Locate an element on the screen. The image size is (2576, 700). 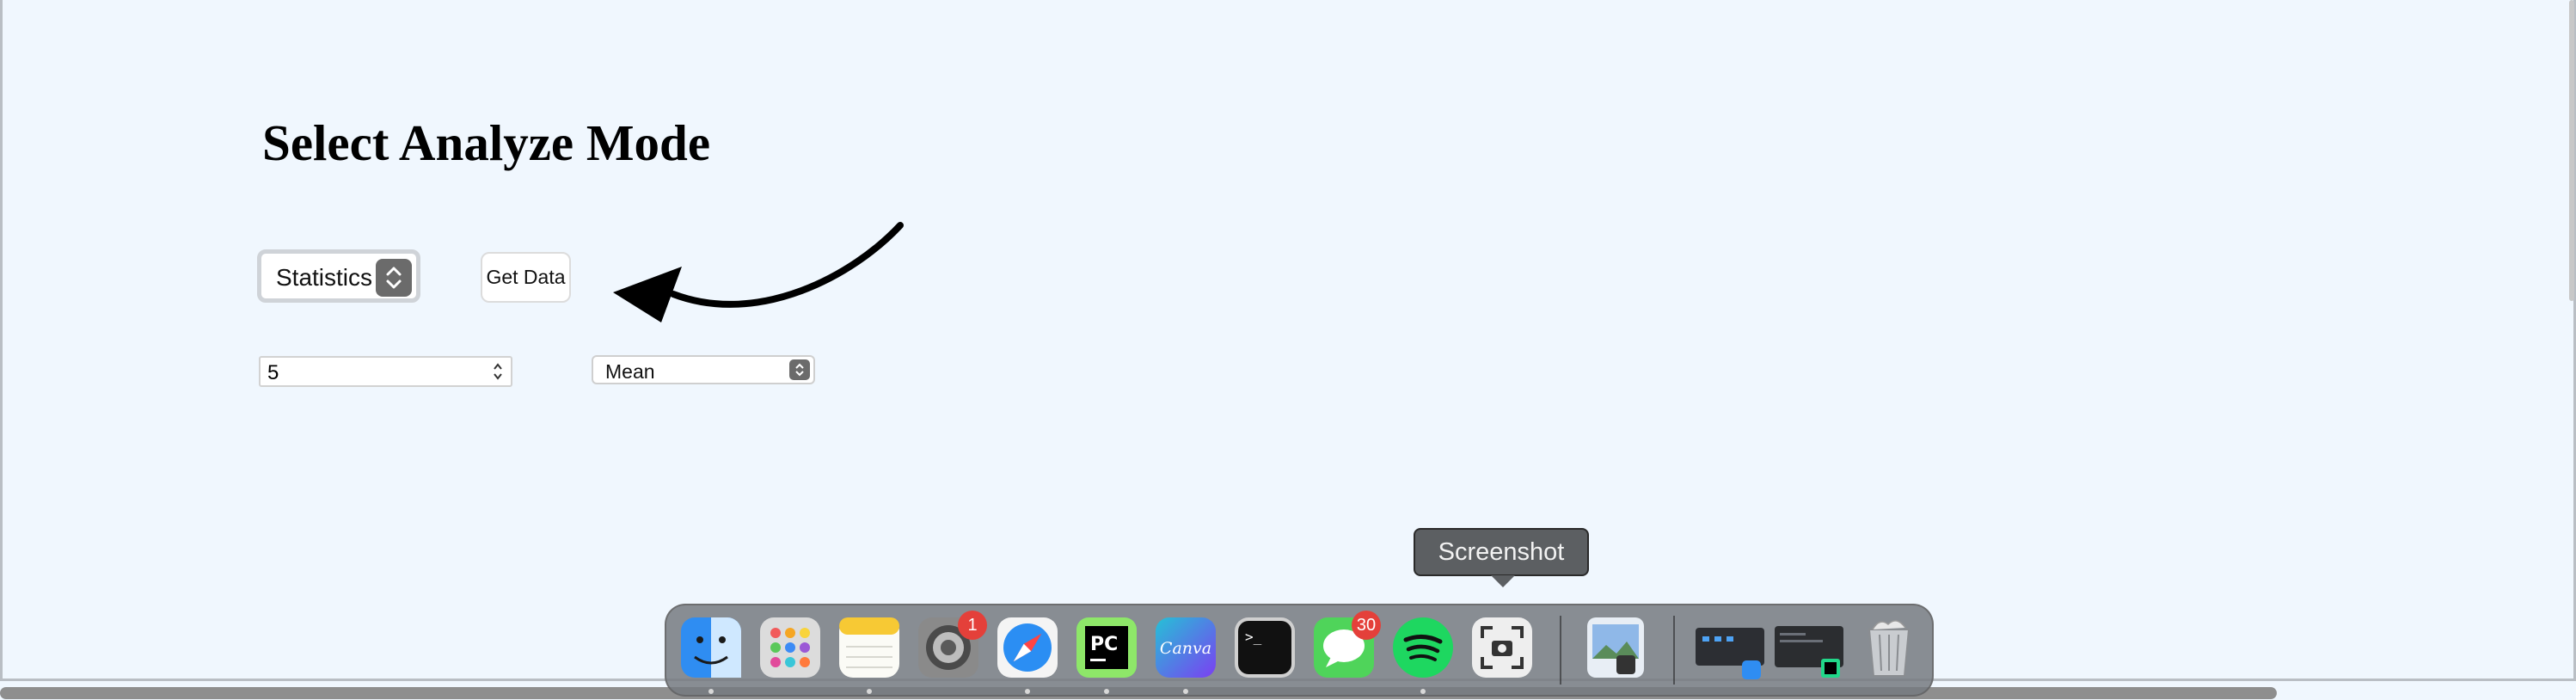
page-title: Select Analyze Mode is located at coordinates (487, 142).